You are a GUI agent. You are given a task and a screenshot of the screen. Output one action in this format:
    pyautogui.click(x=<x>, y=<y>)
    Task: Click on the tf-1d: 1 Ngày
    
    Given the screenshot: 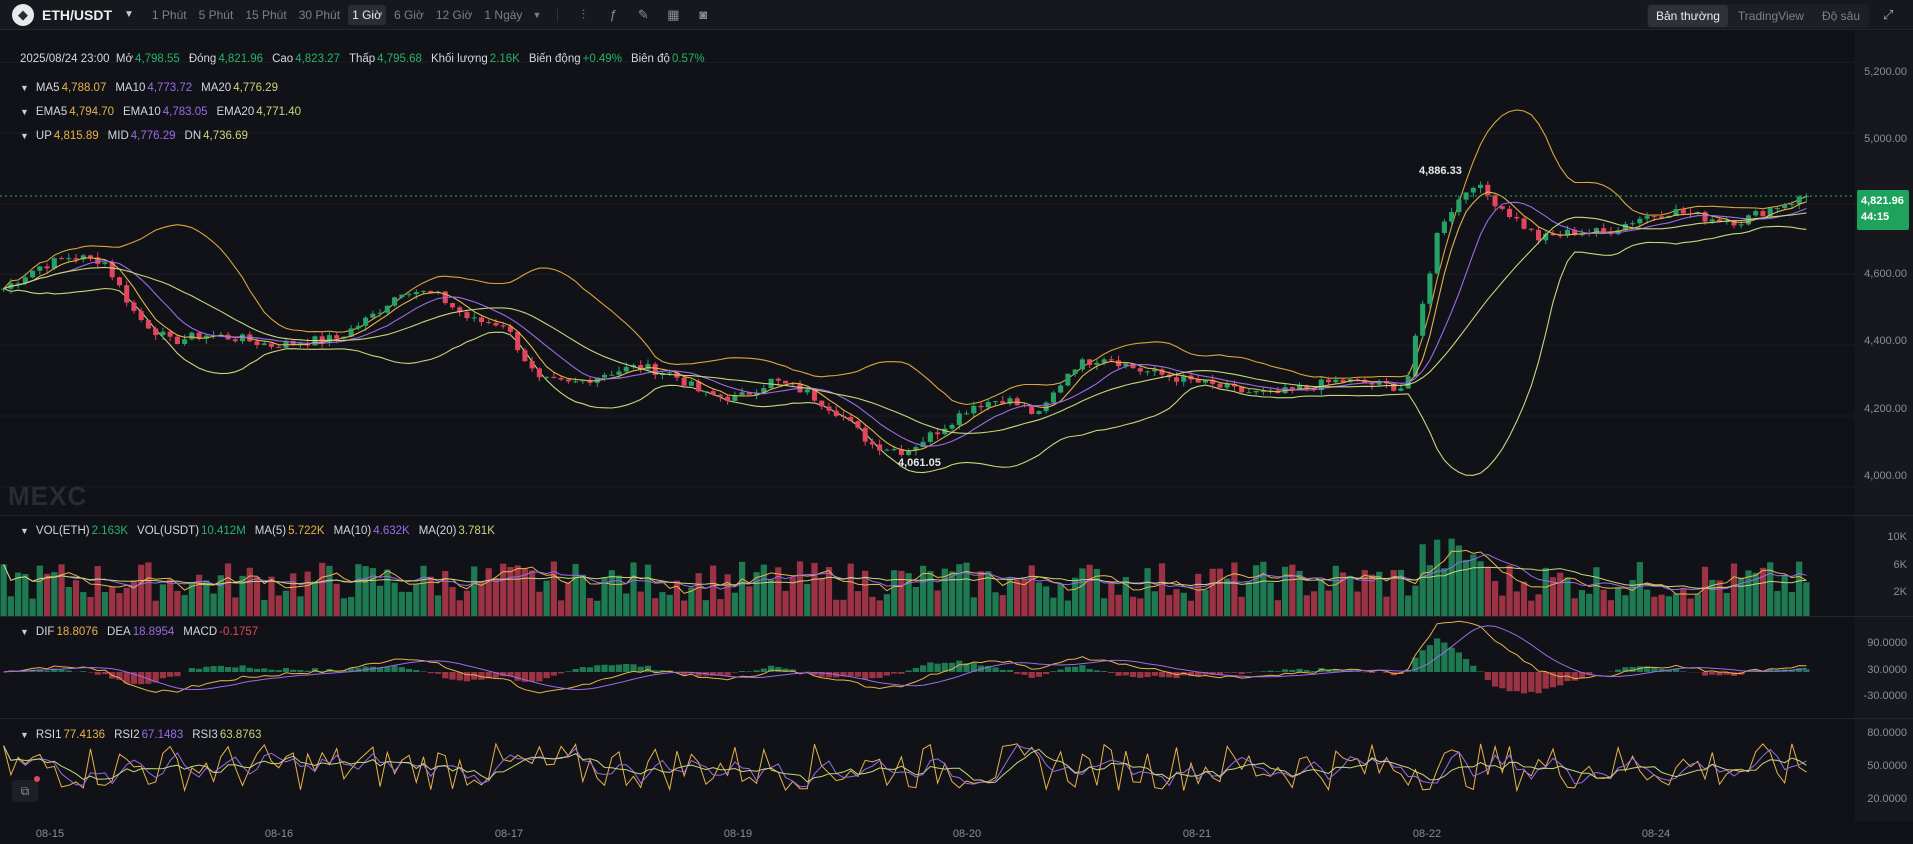 What is the action you would take?
    pyautogui.click(x=503, y=15)
    